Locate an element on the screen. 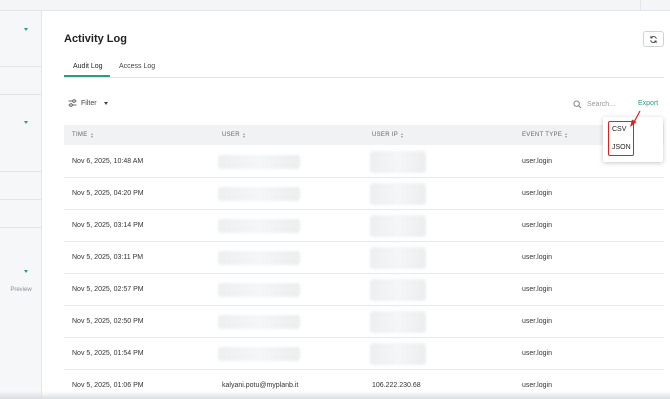 This screenshot has width=670, height=399. tab-bar: Audit Log Access Log is located at coordinates (364, 67).